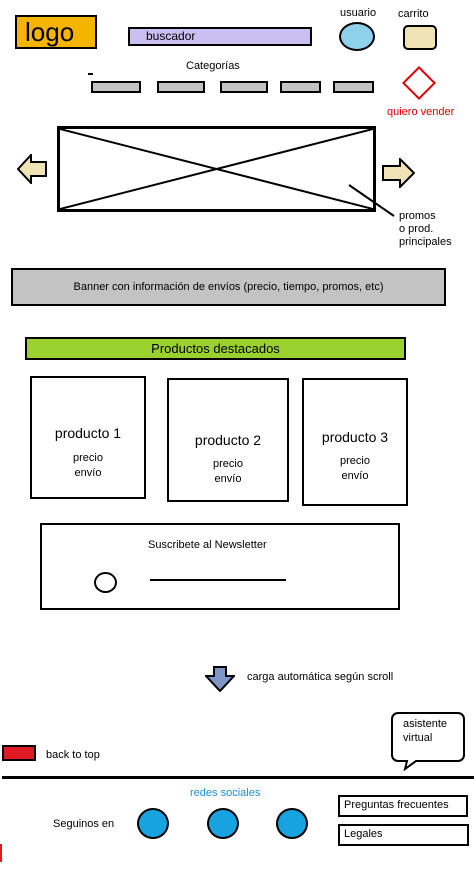 The width and height of the screenshot is (474, 874). I want to click on newsletter-box, so click(220, 566).